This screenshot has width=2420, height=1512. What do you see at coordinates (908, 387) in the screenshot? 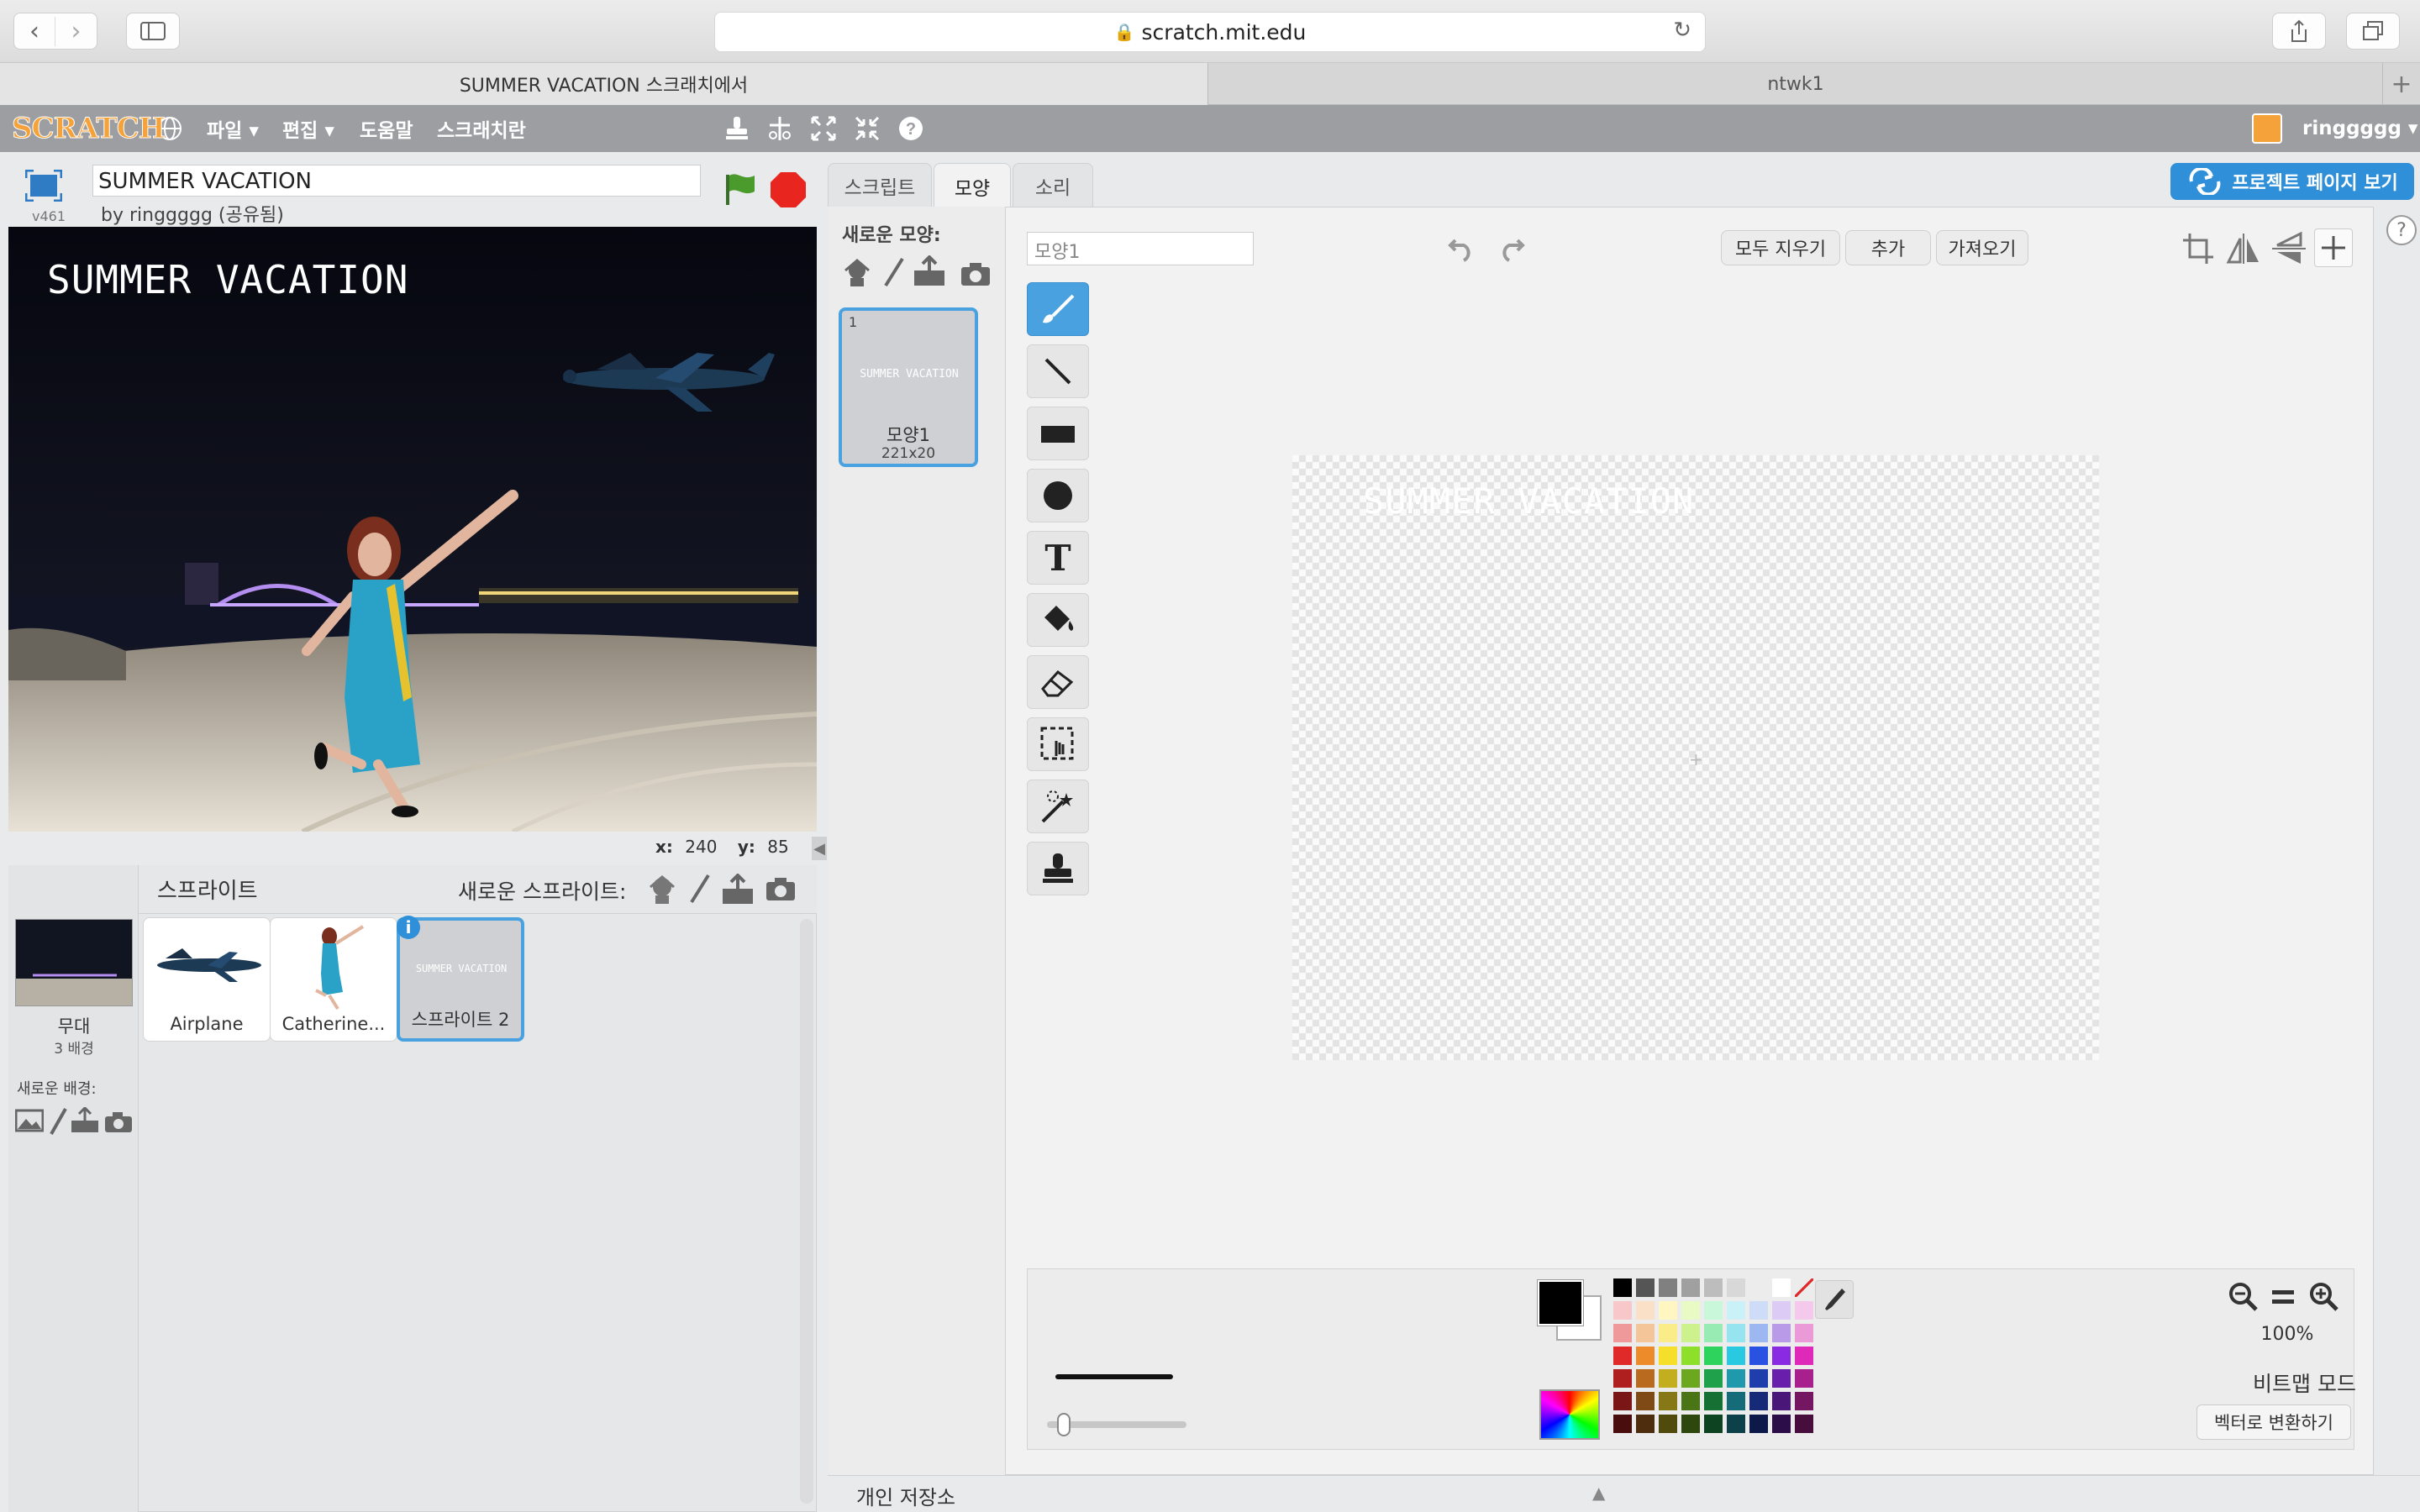
I see `costume-thumb-selected: 1 SUMMER VACATION 모양1 221x20` at bounding box center [908, 387].